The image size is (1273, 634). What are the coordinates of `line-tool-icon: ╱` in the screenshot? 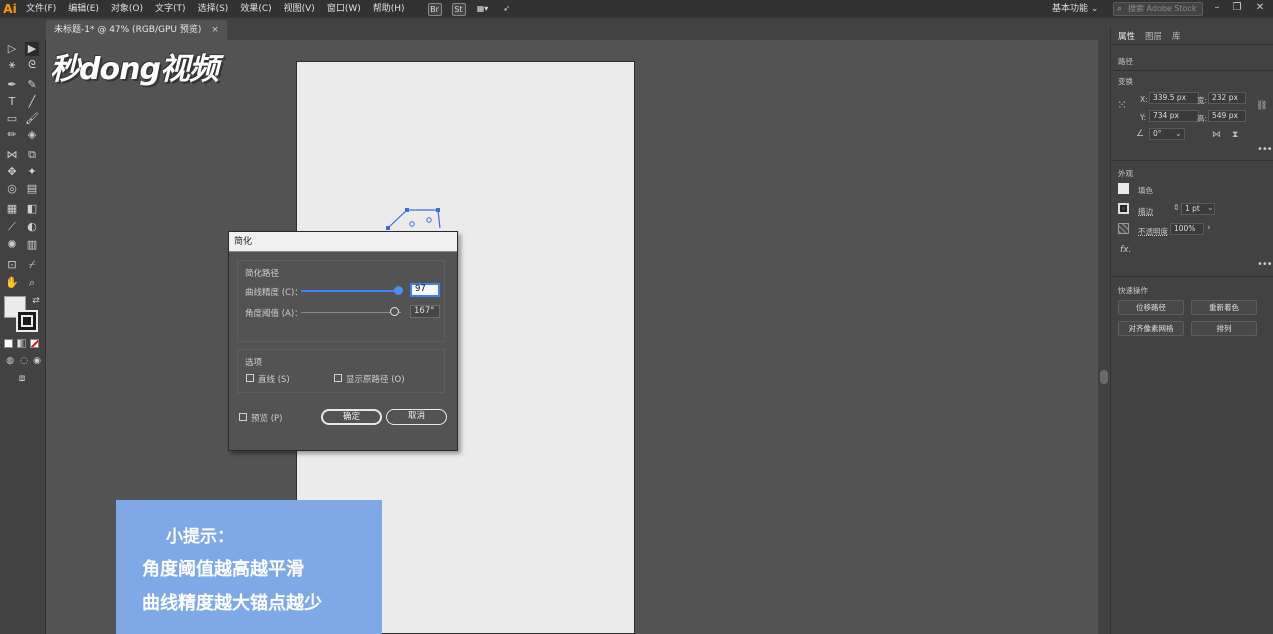 It's located at (32, 102).